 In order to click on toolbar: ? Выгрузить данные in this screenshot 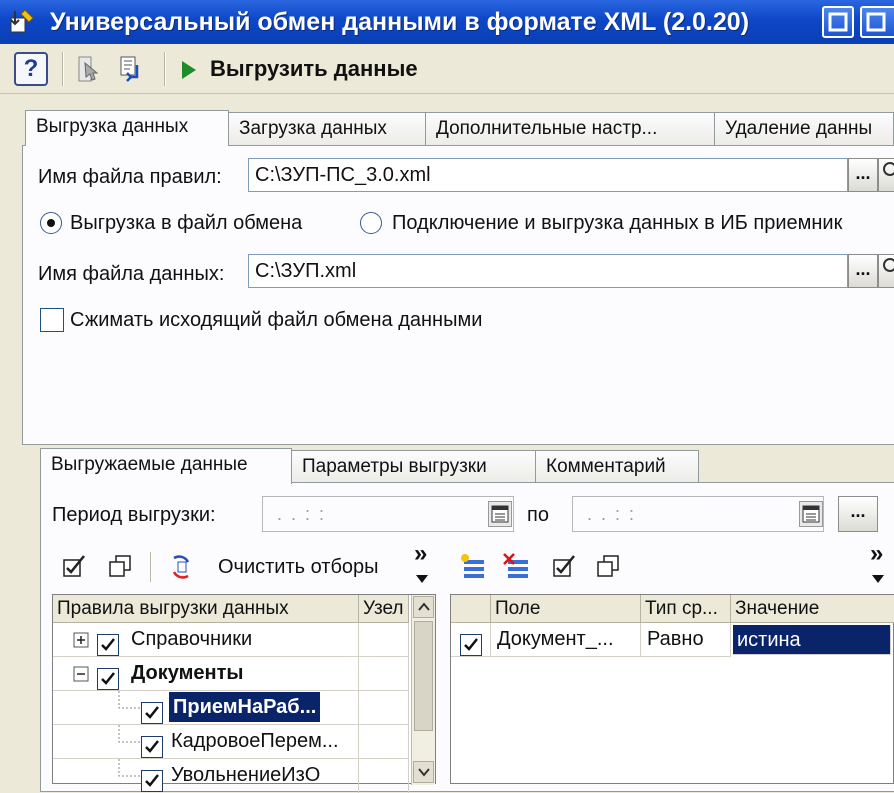, I will do `click(447, 69)`.